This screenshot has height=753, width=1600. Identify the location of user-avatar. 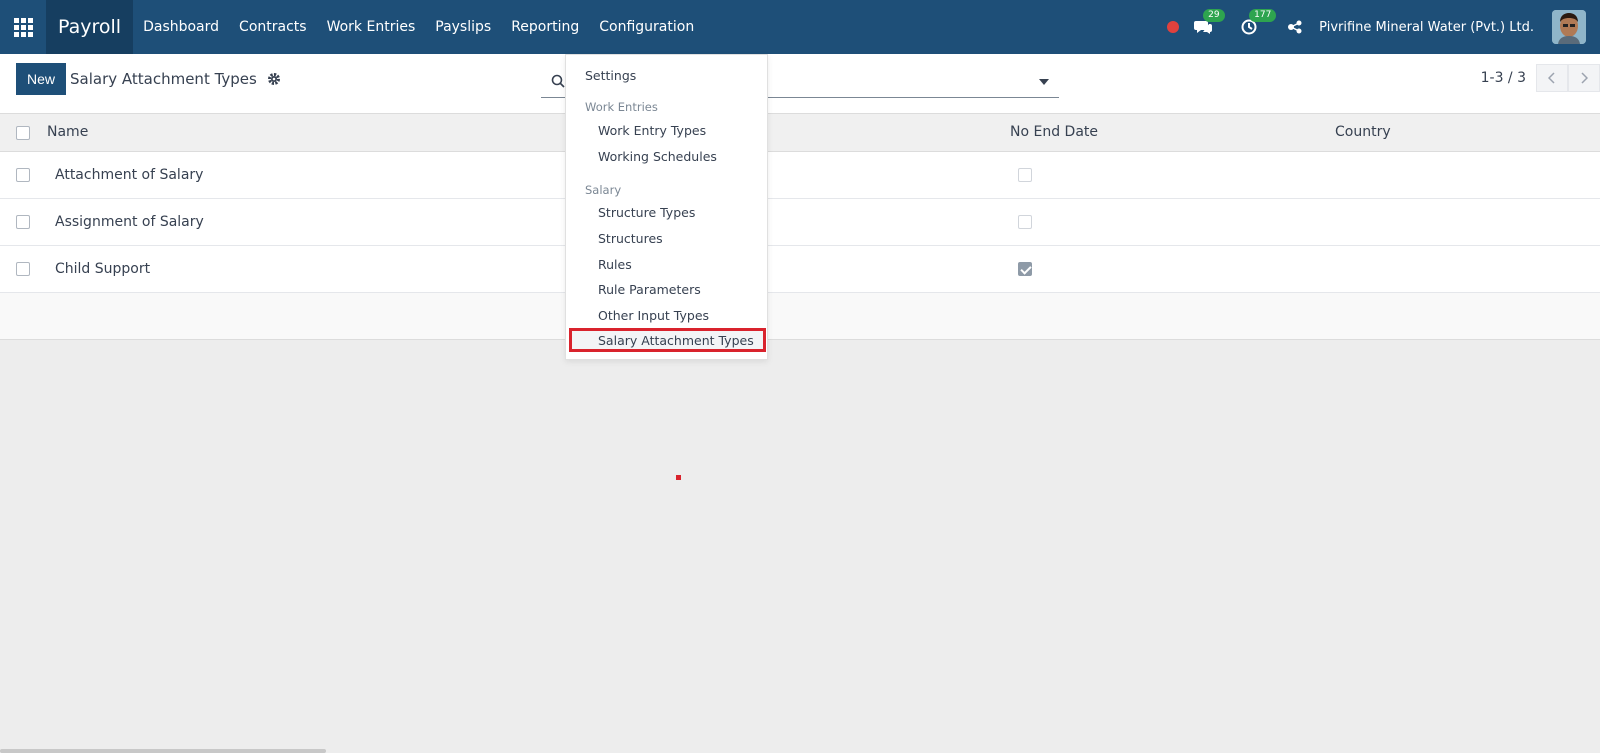
(1569, 27).